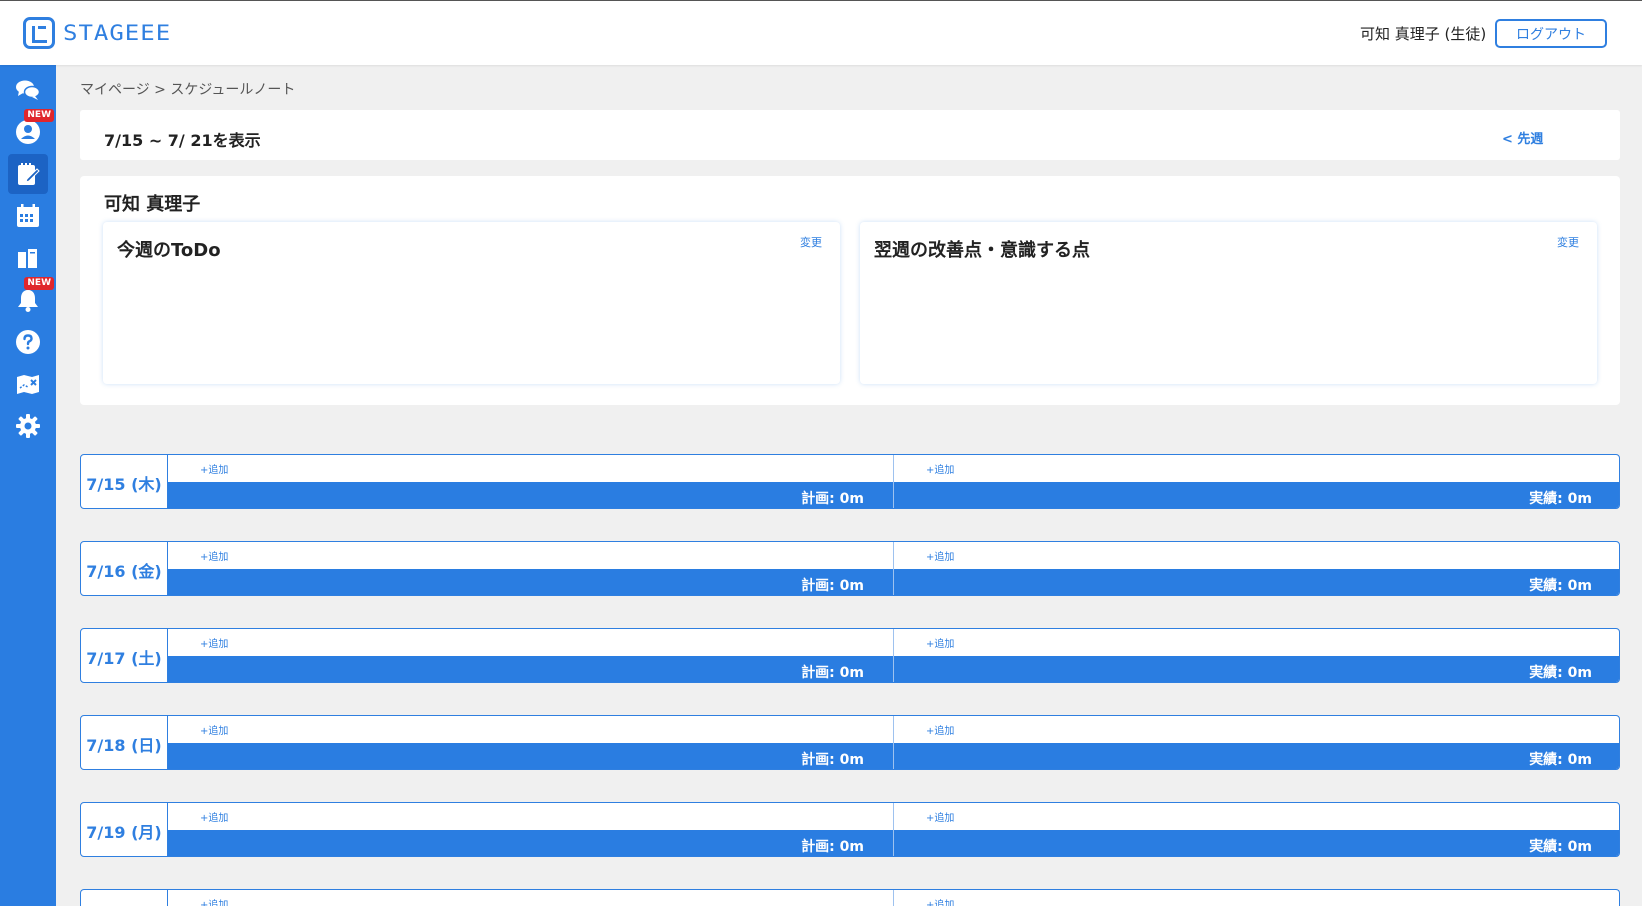  Describe the element at coordinates (1256, 898) in the screenshot. I see `actual-column: +追加` at that location.